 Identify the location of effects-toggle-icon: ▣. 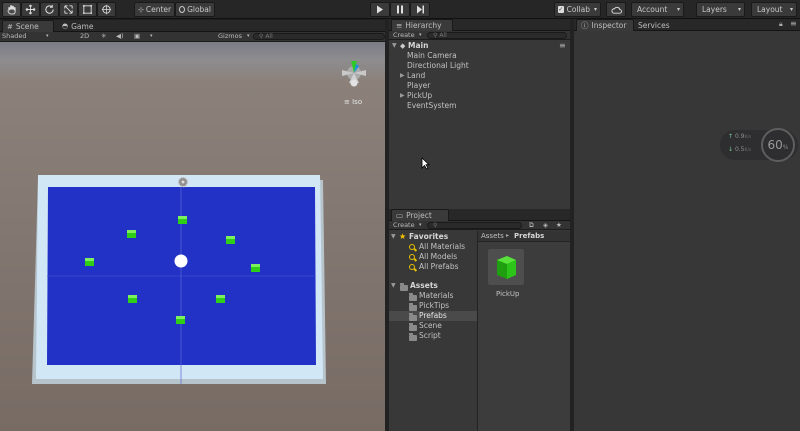
(137, 36).